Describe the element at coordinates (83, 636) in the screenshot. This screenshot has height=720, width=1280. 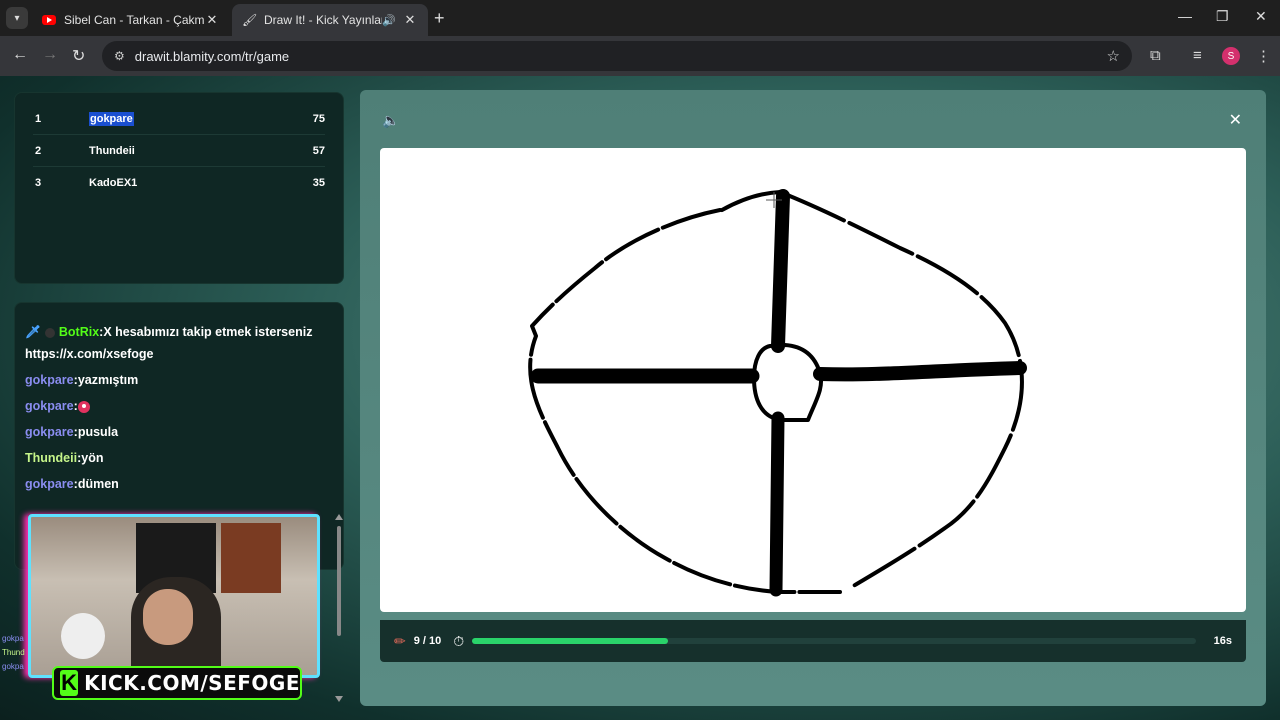
I see `teddy-bear` at that location.